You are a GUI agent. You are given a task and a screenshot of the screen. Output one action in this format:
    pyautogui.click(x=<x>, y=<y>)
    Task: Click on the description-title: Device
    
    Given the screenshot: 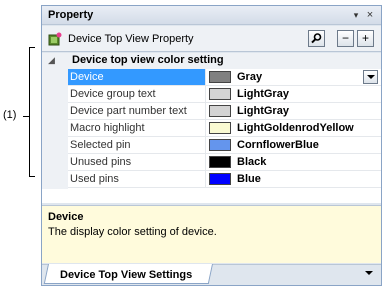 What is the action you would take?
    pyautogui.click(x=66, y=217)
    